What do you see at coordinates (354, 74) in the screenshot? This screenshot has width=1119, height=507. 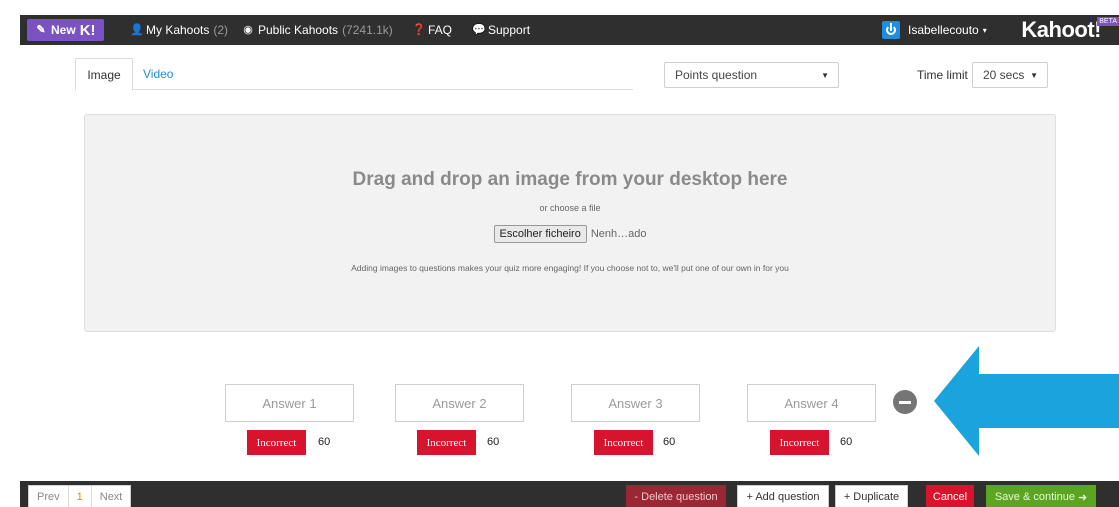 I see `media-tabs: Image Video` at bounding box center [354, 74].